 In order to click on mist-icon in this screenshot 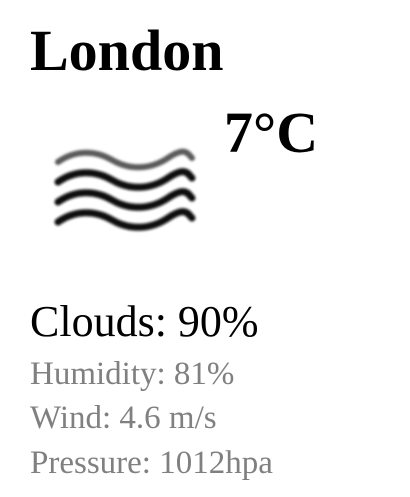, I will do `click(125, 190)`.